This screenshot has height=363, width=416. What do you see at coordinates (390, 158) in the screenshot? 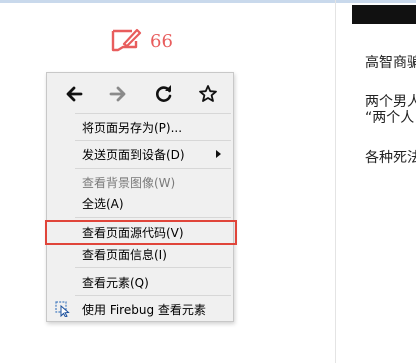
I see `article-line: 各种死法` at bounding box center [390, 158].